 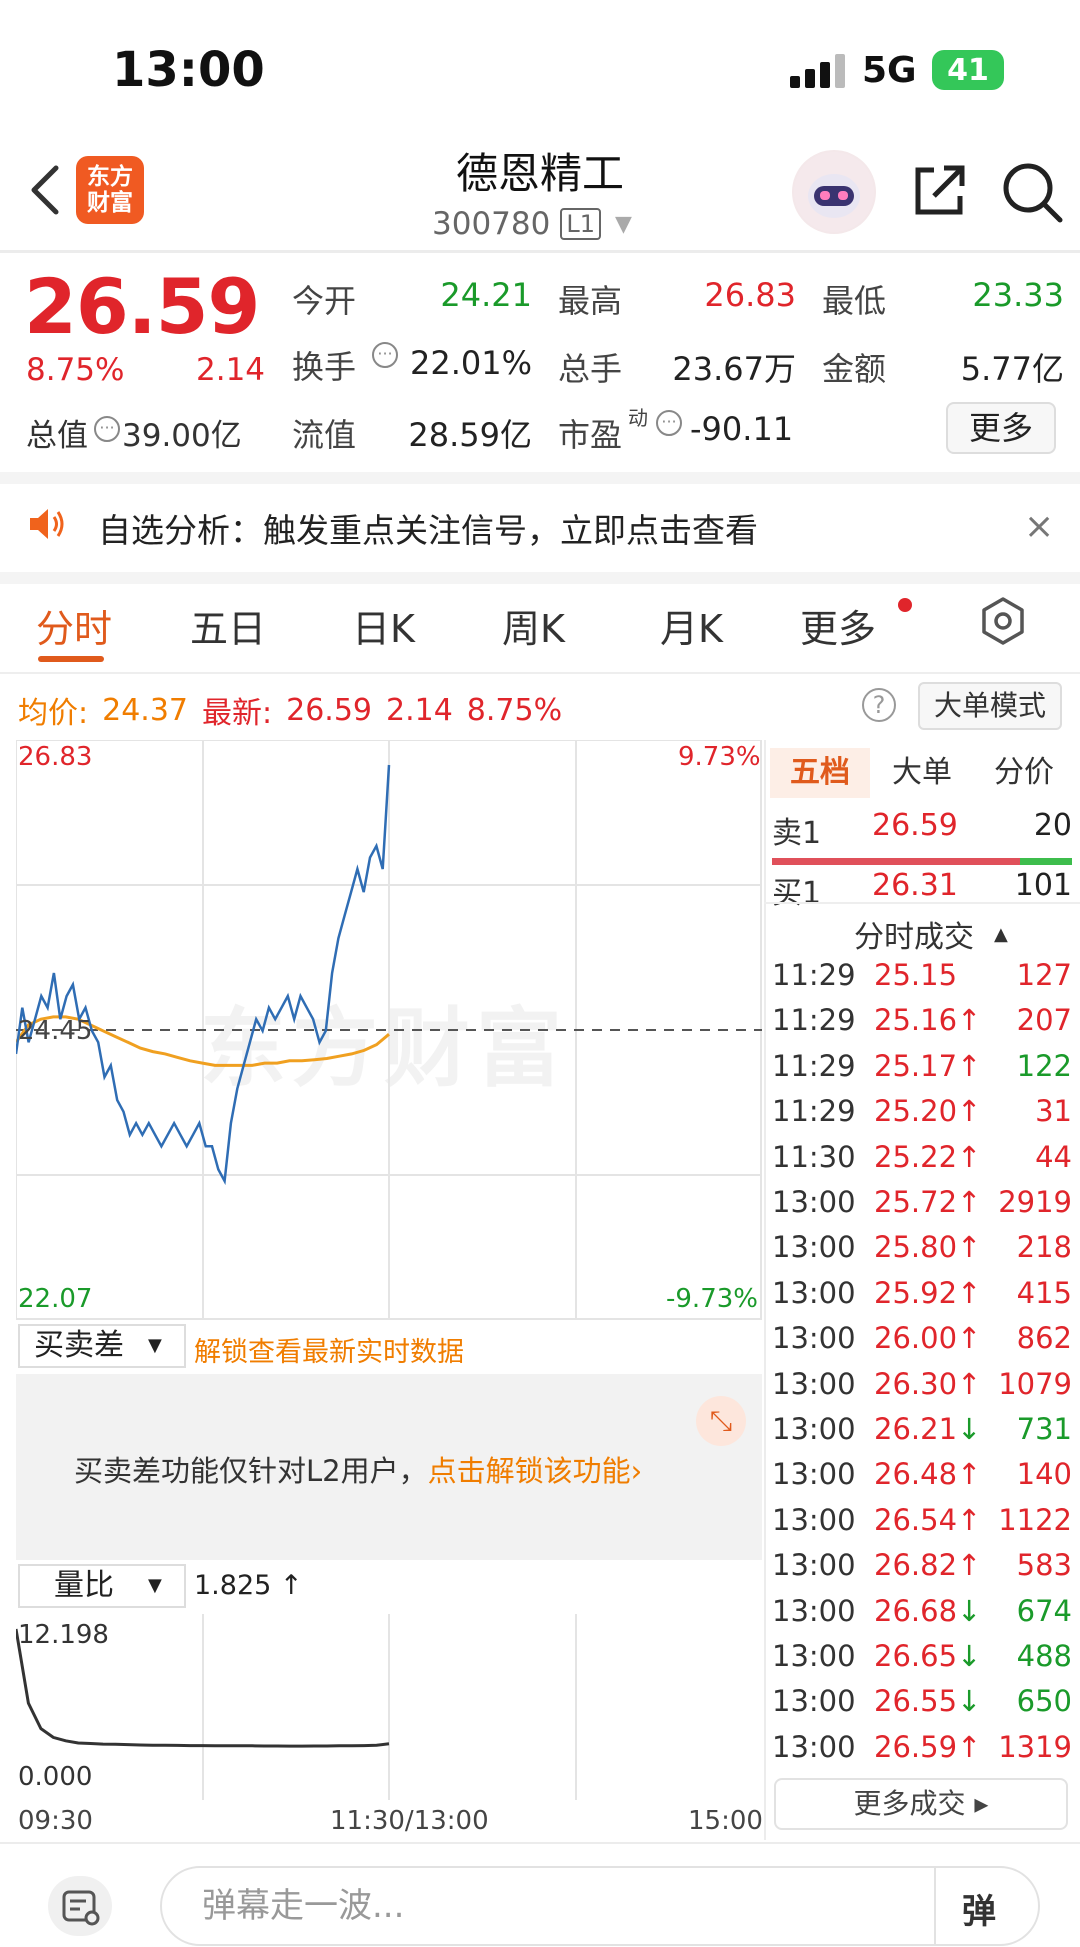 I want to click on trade-price: 25.92↑, so click(x=928, y=1292).